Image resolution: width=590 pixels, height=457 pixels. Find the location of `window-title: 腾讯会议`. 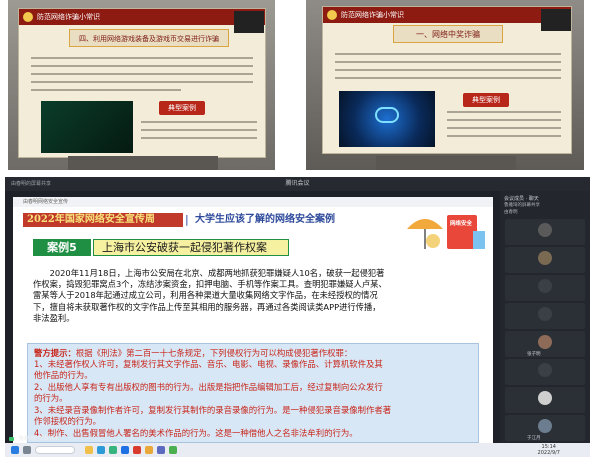

window-title: 腾讯会议 is located at coordinates (297, 183).